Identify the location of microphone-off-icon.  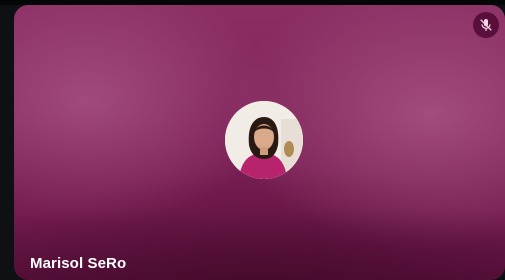
(486, 25).